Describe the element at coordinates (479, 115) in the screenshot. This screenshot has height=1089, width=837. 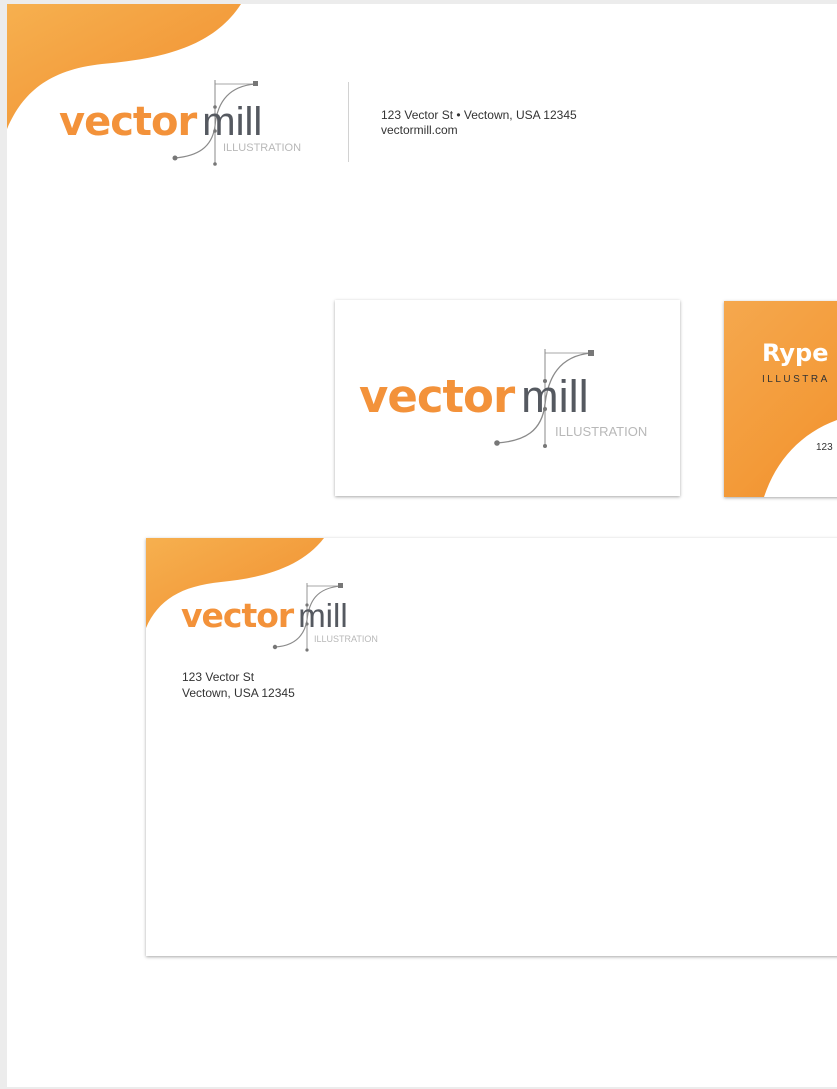
I see `letterhead-address: 123 Vector St • Vectown, USA 12345` at that location.